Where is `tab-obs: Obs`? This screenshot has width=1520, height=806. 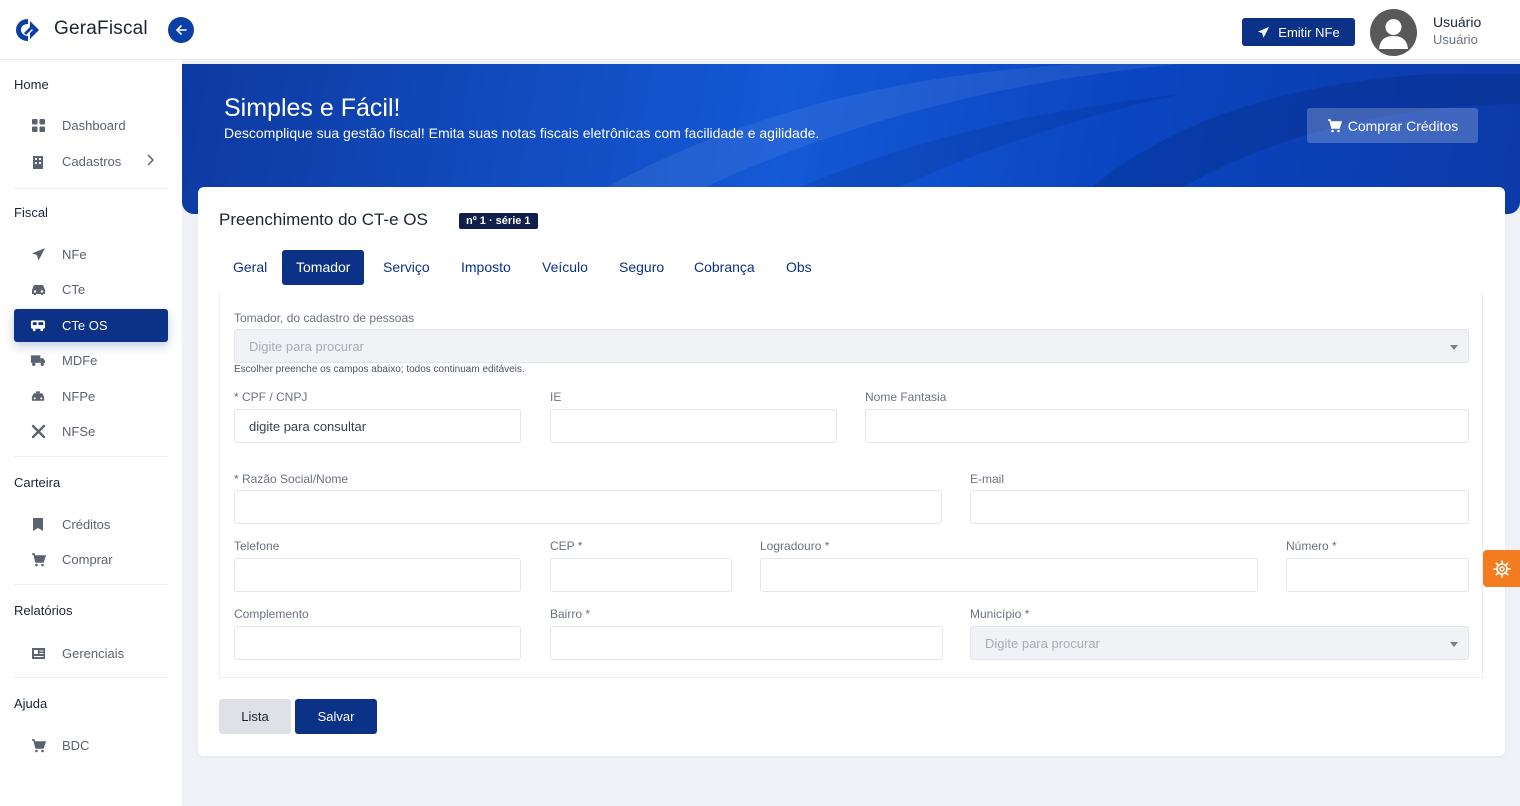 tab-obs: Obs is located at coordinates (799, 267).